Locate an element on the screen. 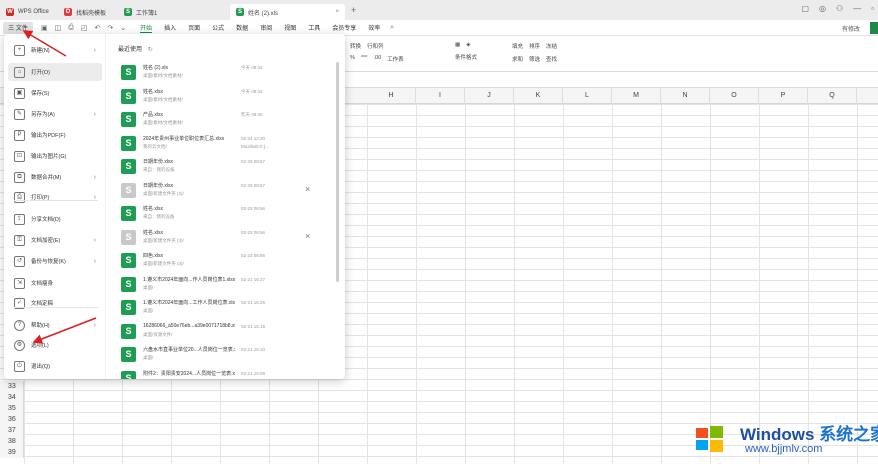 This screenshot has height=464, width=878. menu-item: 开始 is located at coordinates (146, 28).